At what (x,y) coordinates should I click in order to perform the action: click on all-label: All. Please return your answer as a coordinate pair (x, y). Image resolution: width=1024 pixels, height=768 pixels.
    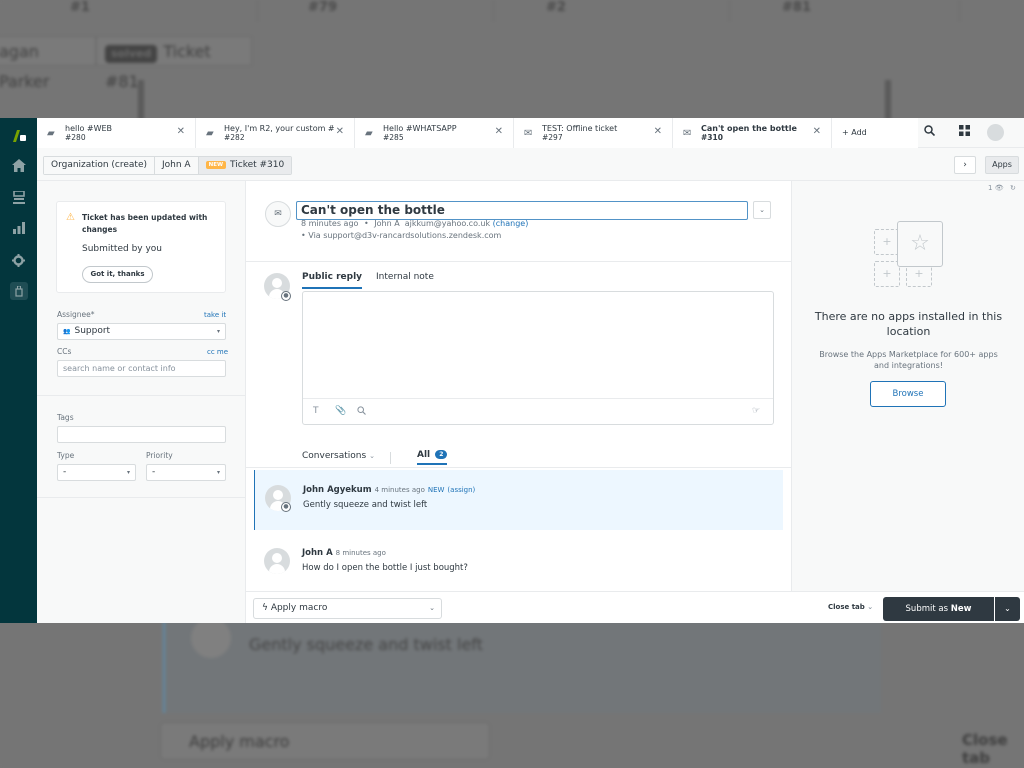
    Looking at the image, I should click on (424, 455).